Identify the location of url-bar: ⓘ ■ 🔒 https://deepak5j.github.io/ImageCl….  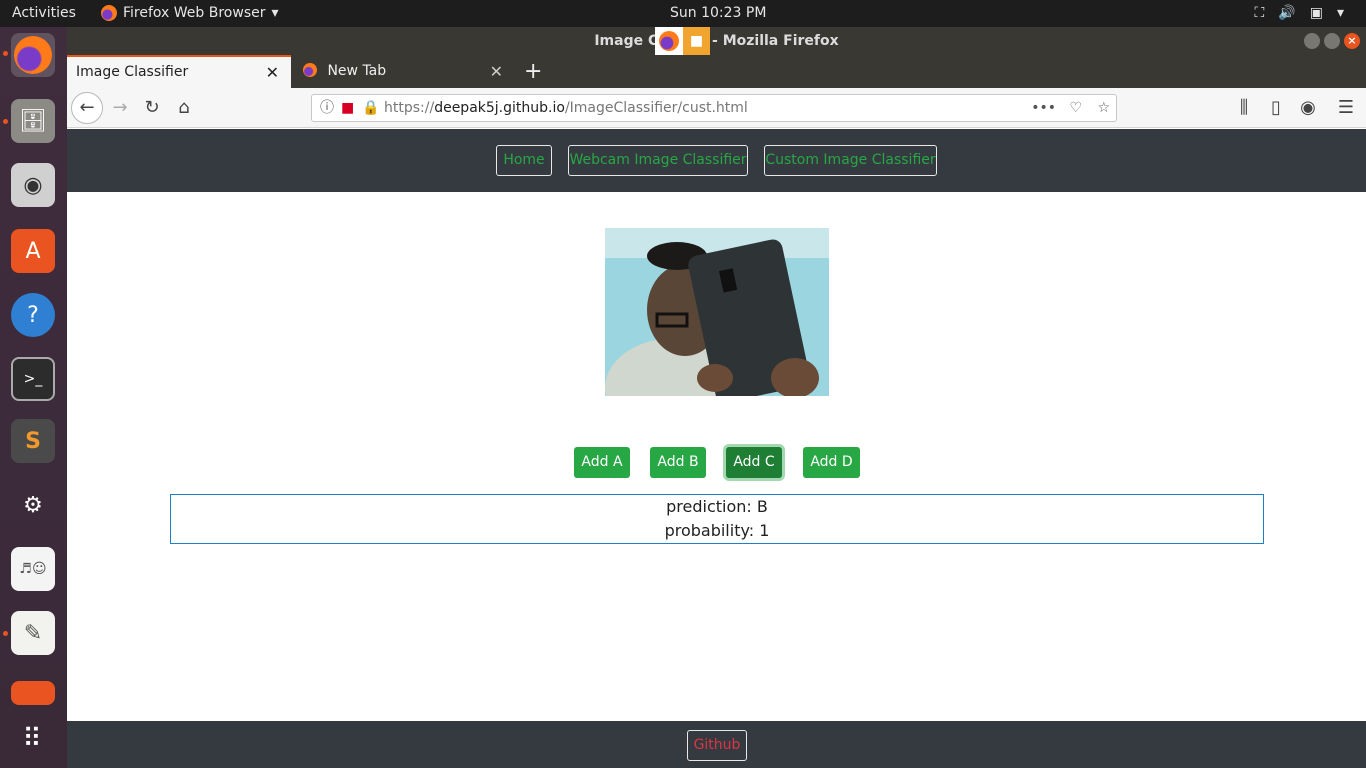
(714, 108).